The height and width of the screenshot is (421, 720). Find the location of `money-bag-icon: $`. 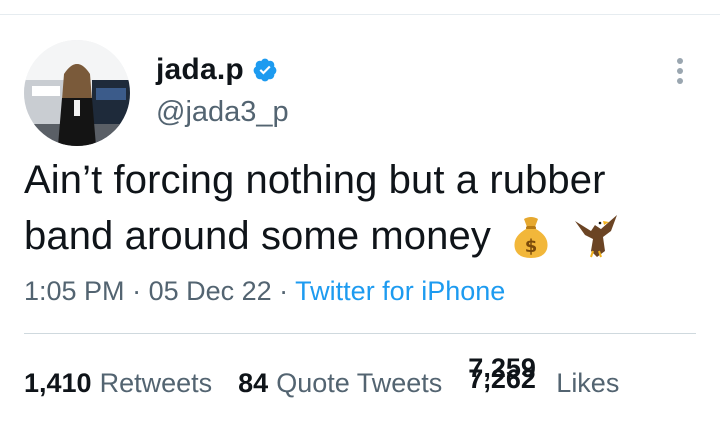

money-bag-icon: $ is located at coordinates (531, 244).